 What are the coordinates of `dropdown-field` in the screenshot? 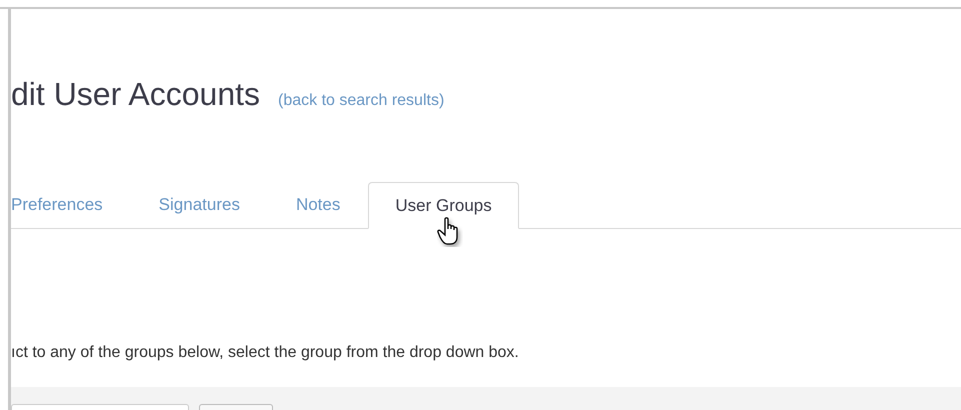 It's located at (100, 407).